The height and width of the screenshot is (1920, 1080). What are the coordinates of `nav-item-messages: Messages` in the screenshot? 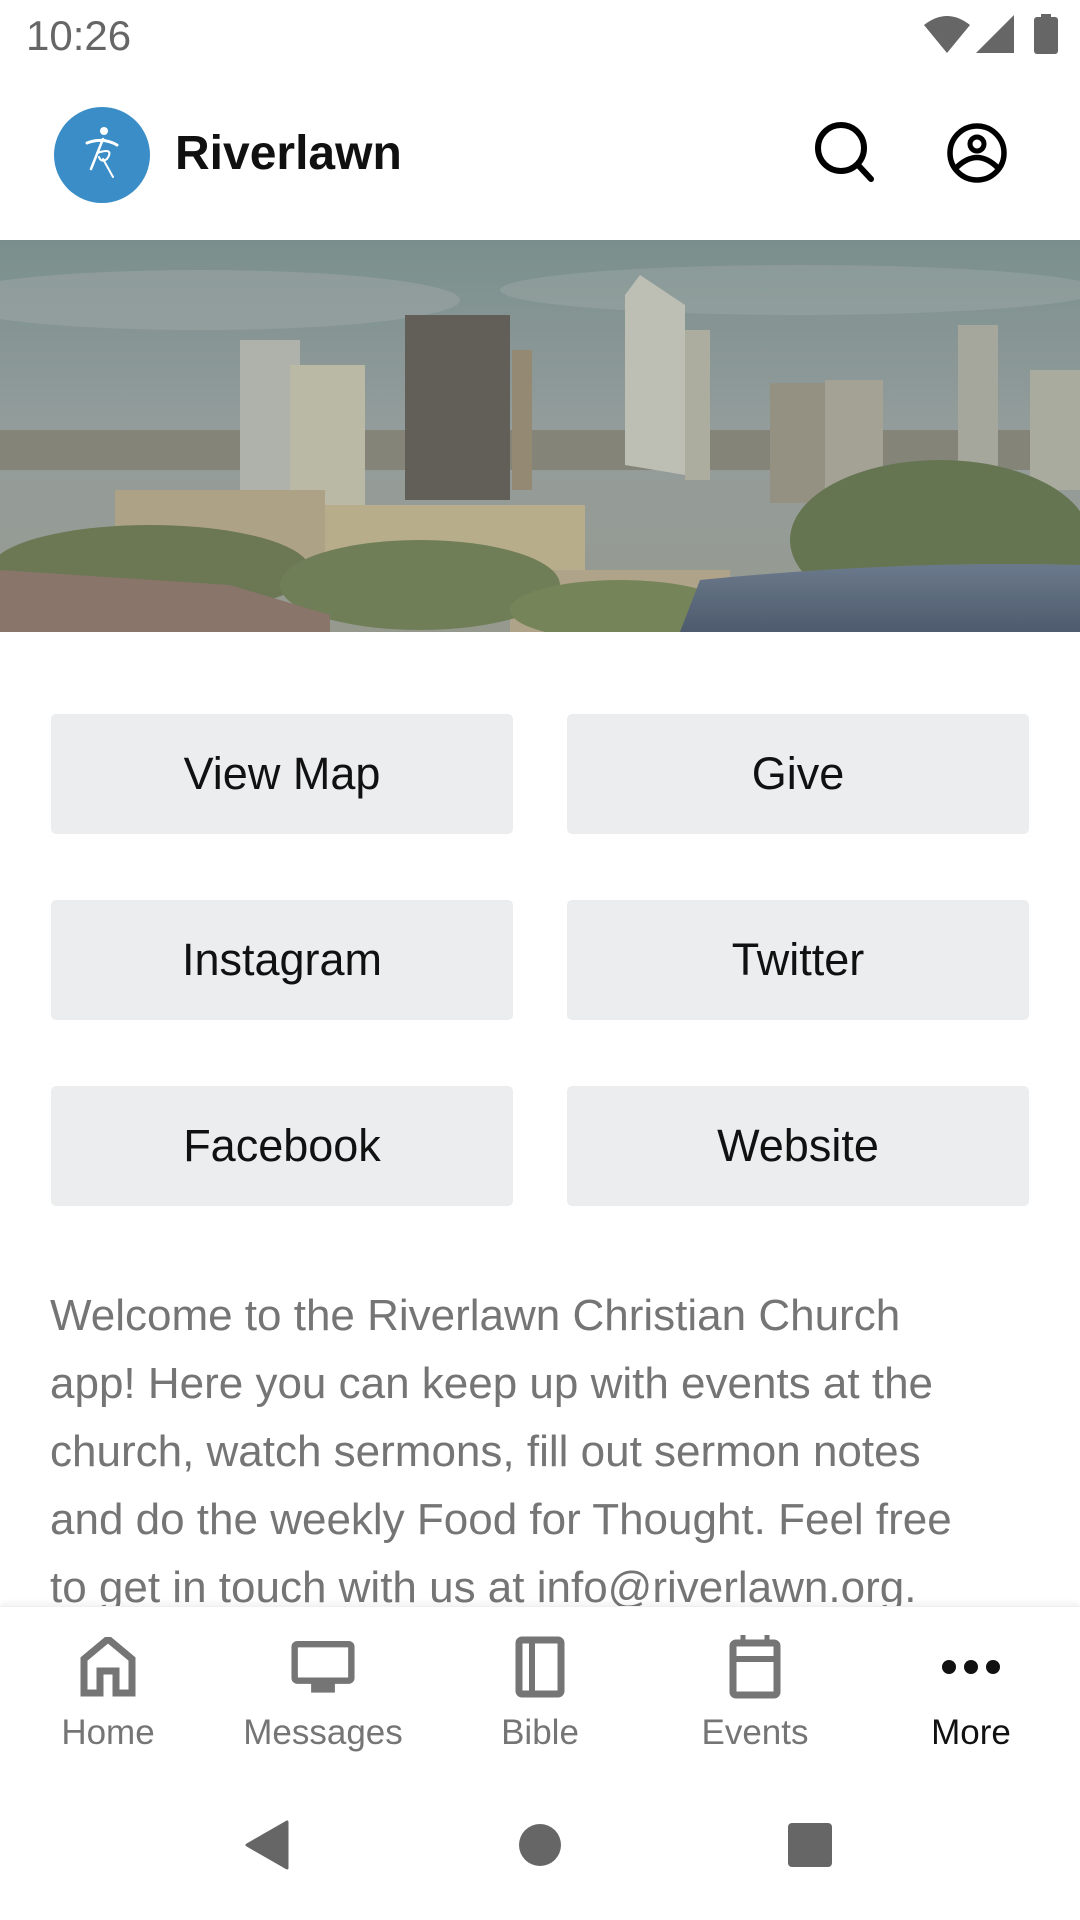 It's located at (323, 1684).